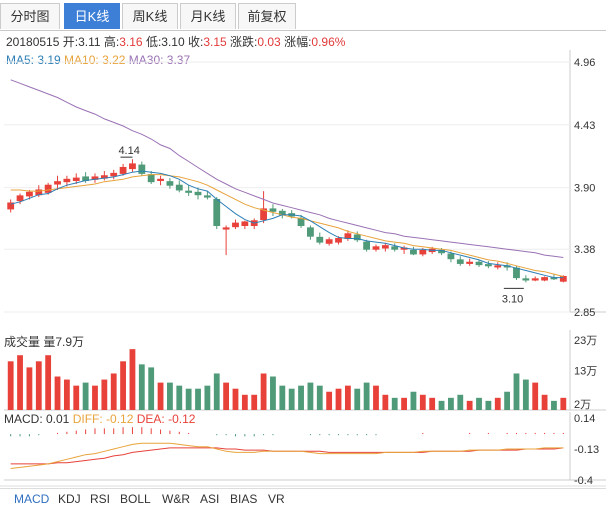 Image resolution: width=606 pixels, height=511 pixels. What do you see at coordinates (512, 299) in the screenshot?
I see `low-annotation: 3.10` at bounding box center [512, 299].